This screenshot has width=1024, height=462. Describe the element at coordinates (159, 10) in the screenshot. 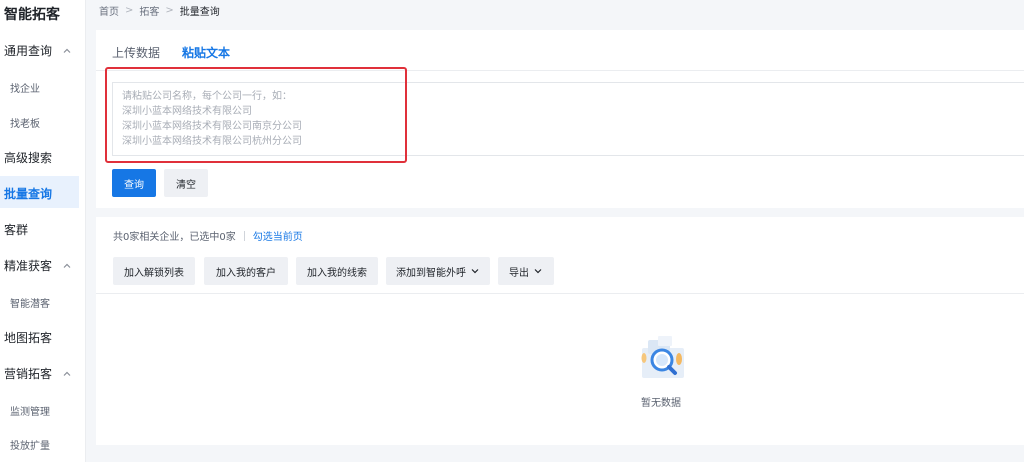

I see `breadcrumb: 首页 > 拓客 > 批量查询` at that location.